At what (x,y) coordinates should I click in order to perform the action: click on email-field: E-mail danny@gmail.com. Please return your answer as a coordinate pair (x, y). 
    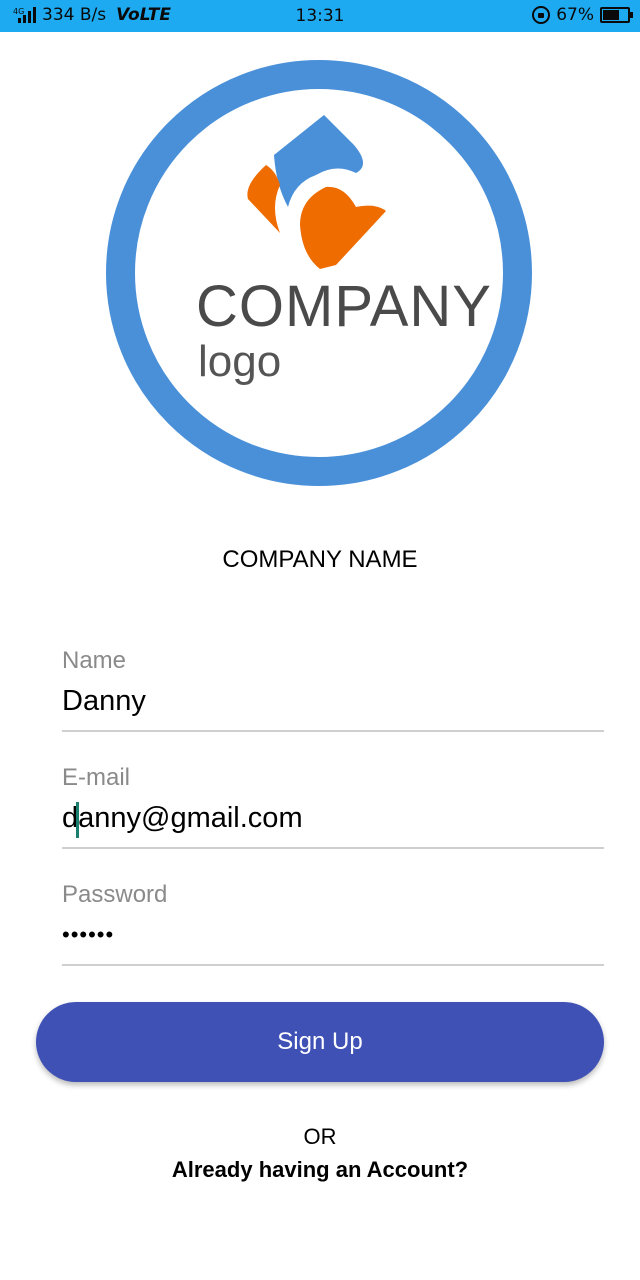
    Looking at the image, I should click on (333, 806).